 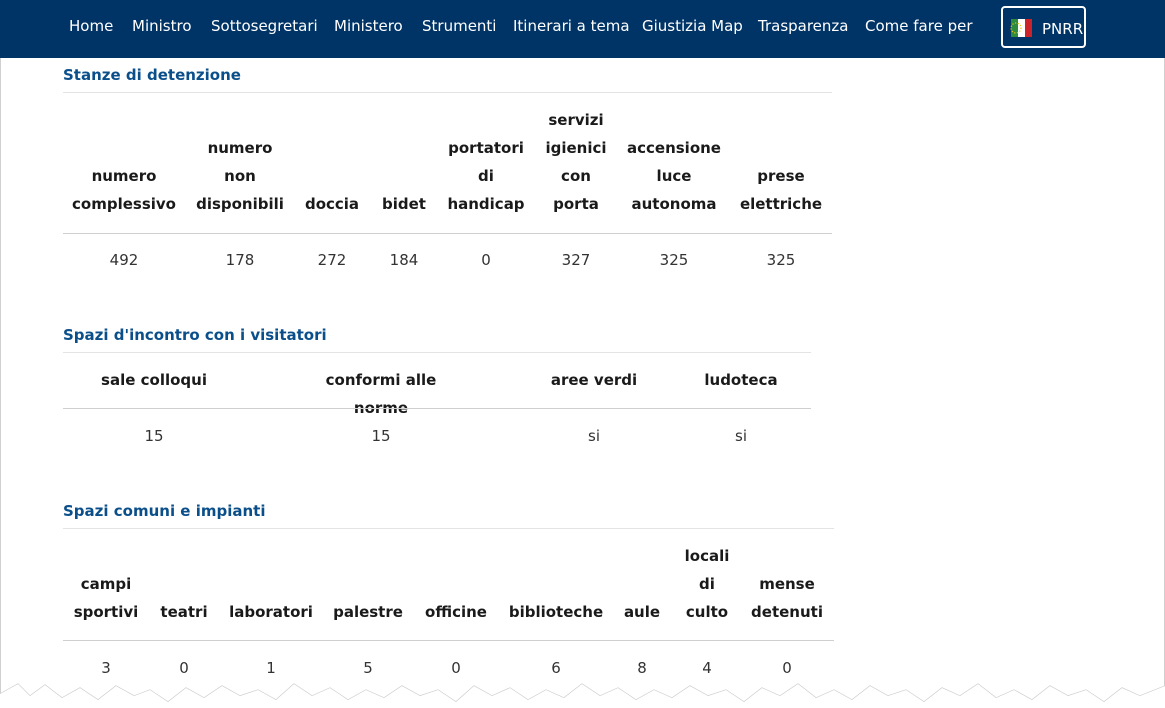 I want to click on nav-itinerari-a-tema: Itinerari a tema, so click(x=571, y=26).